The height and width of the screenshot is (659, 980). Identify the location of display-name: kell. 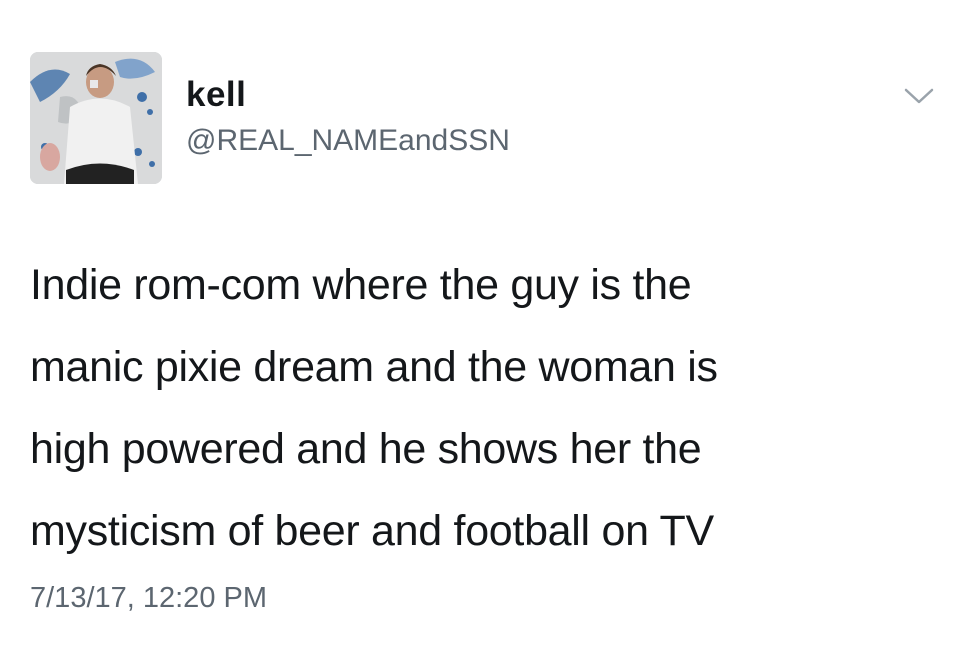
(348, 95).